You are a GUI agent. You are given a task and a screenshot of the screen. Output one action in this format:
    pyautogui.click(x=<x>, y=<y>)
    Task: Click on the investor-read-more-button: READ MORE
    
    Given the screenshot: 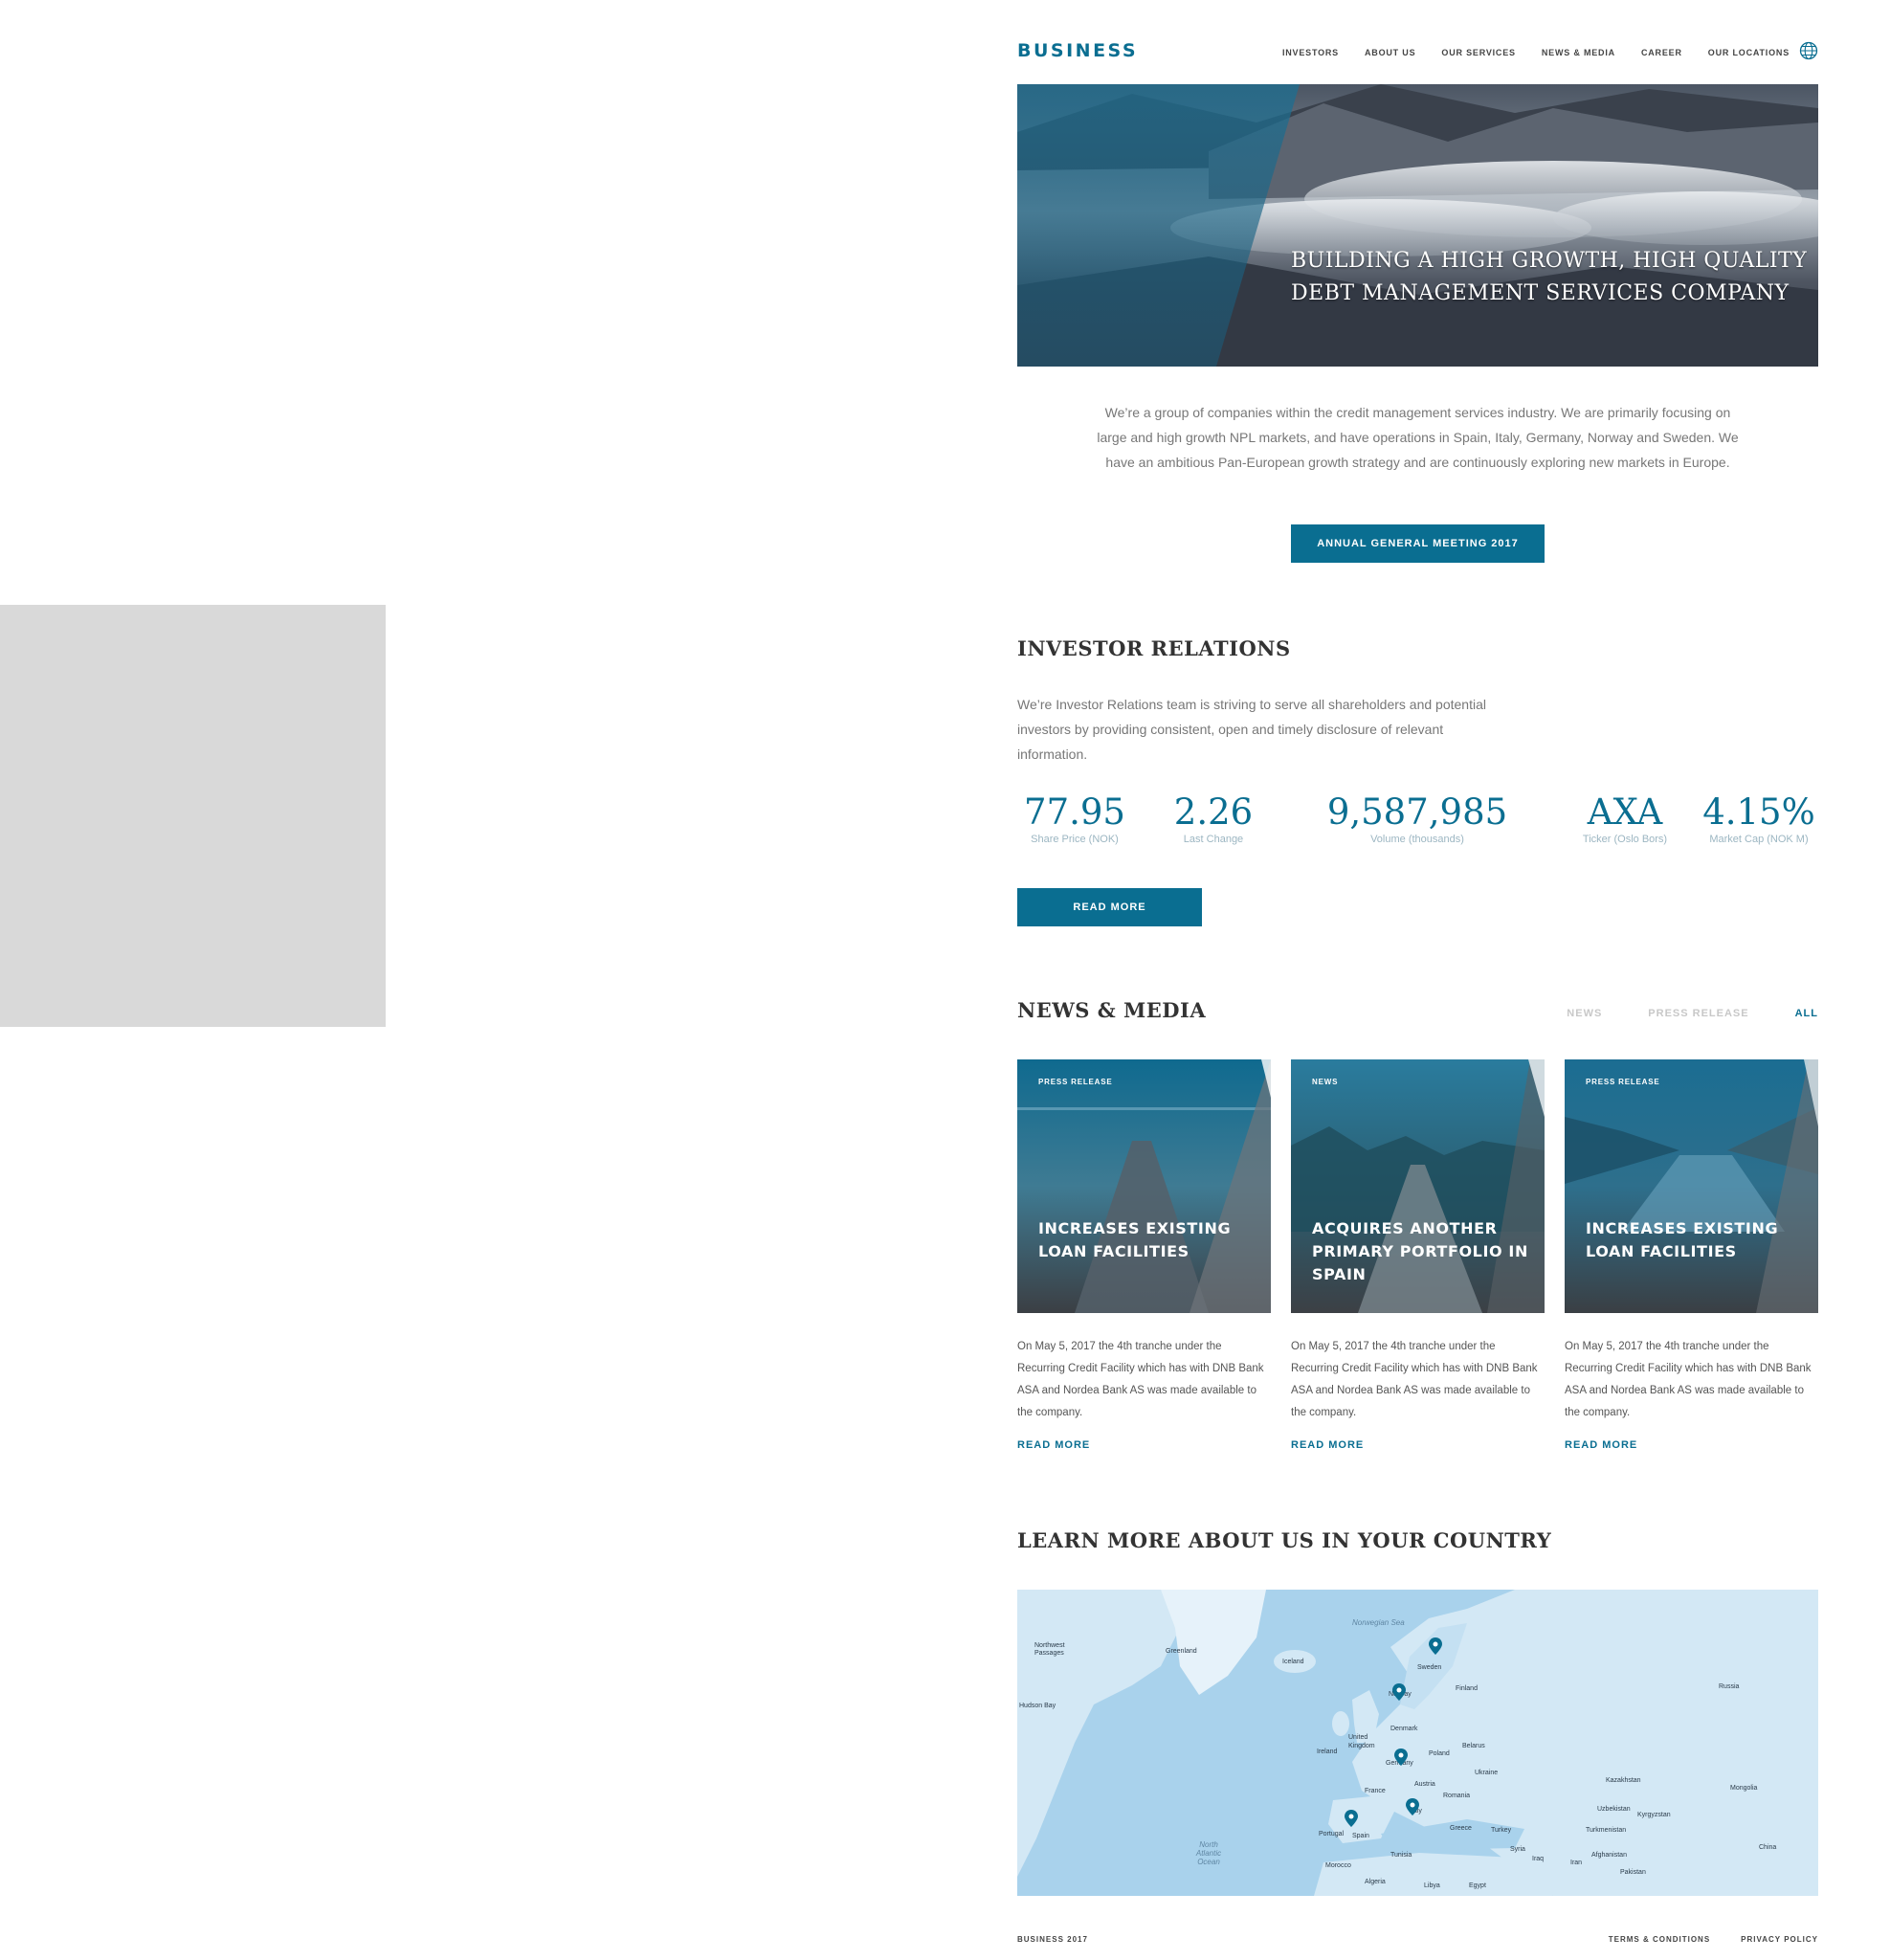 What is the action you would take?
    pyautogui.click(x=1109, y=907)
    